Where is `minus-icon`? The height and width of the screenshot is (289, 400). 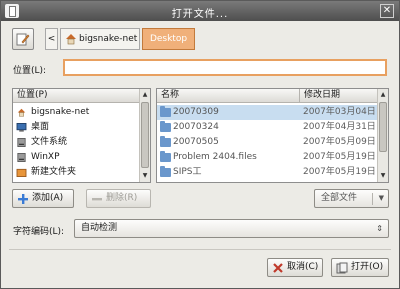 minus-icon is located at coordinates (97, 199).